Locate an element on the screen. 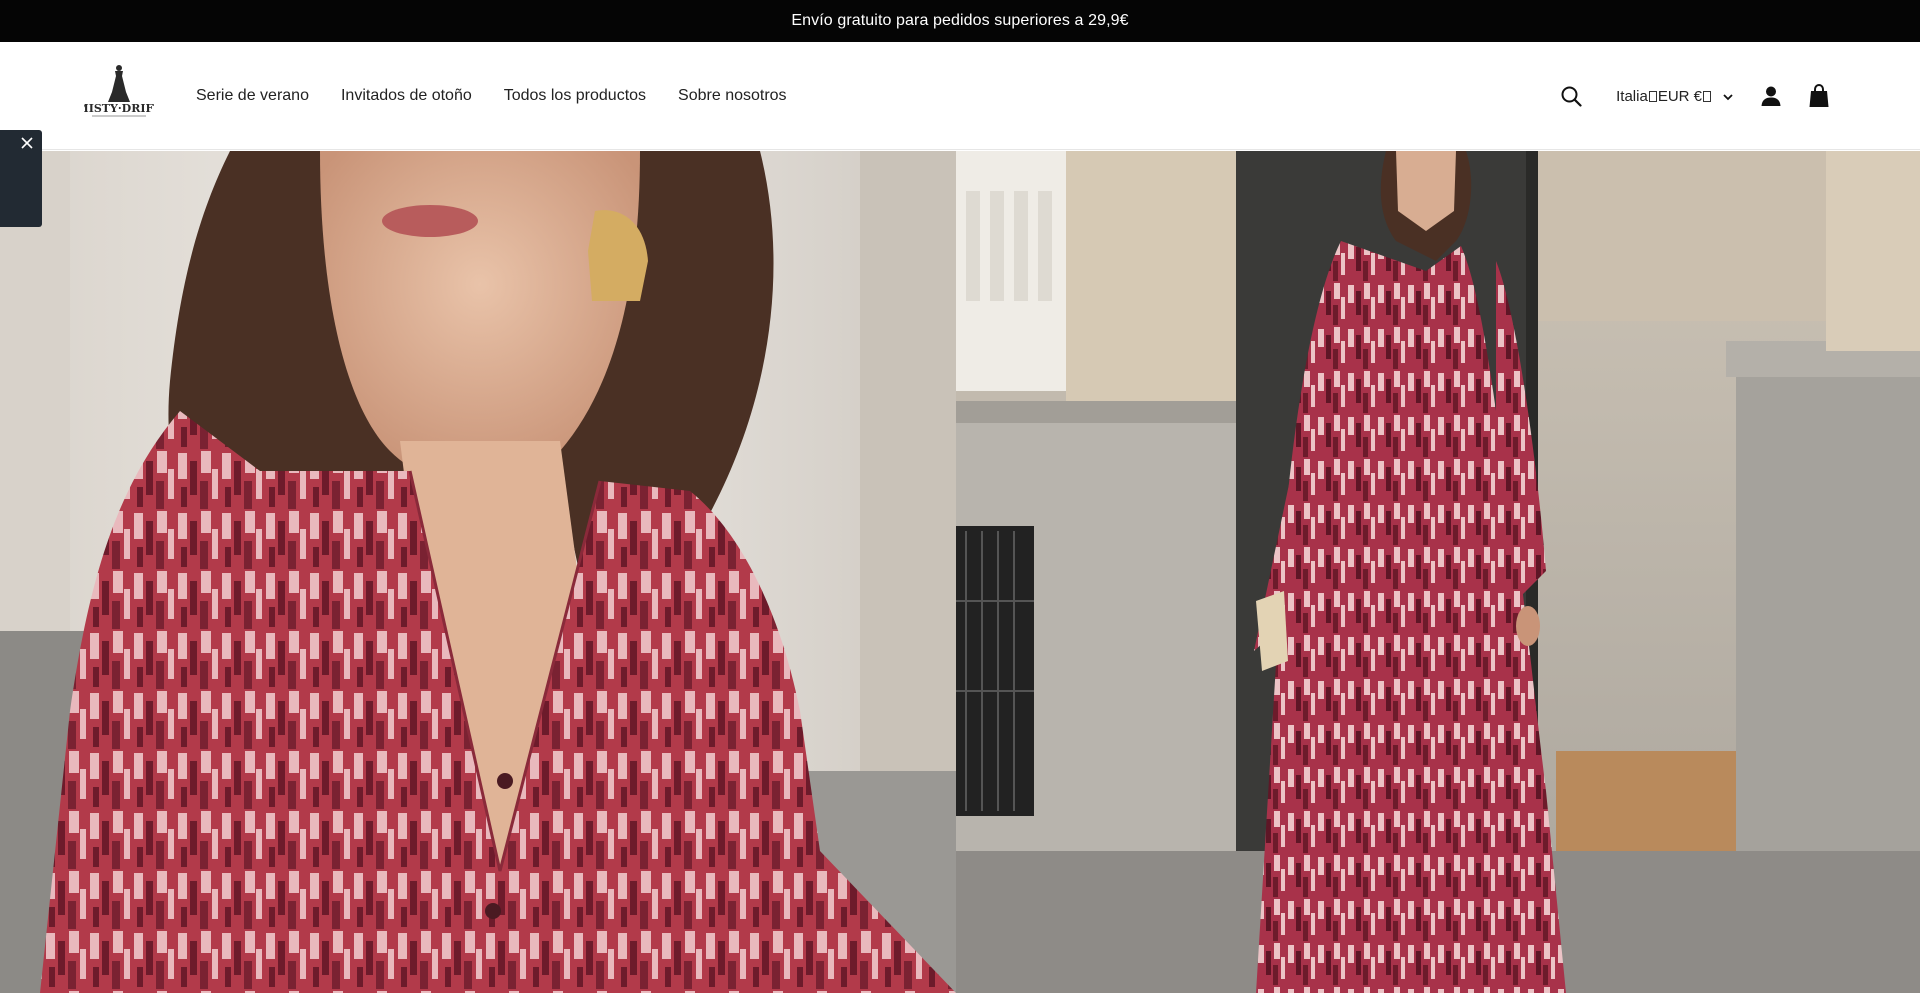  bag-icon is located at coordinates (1819, 95).